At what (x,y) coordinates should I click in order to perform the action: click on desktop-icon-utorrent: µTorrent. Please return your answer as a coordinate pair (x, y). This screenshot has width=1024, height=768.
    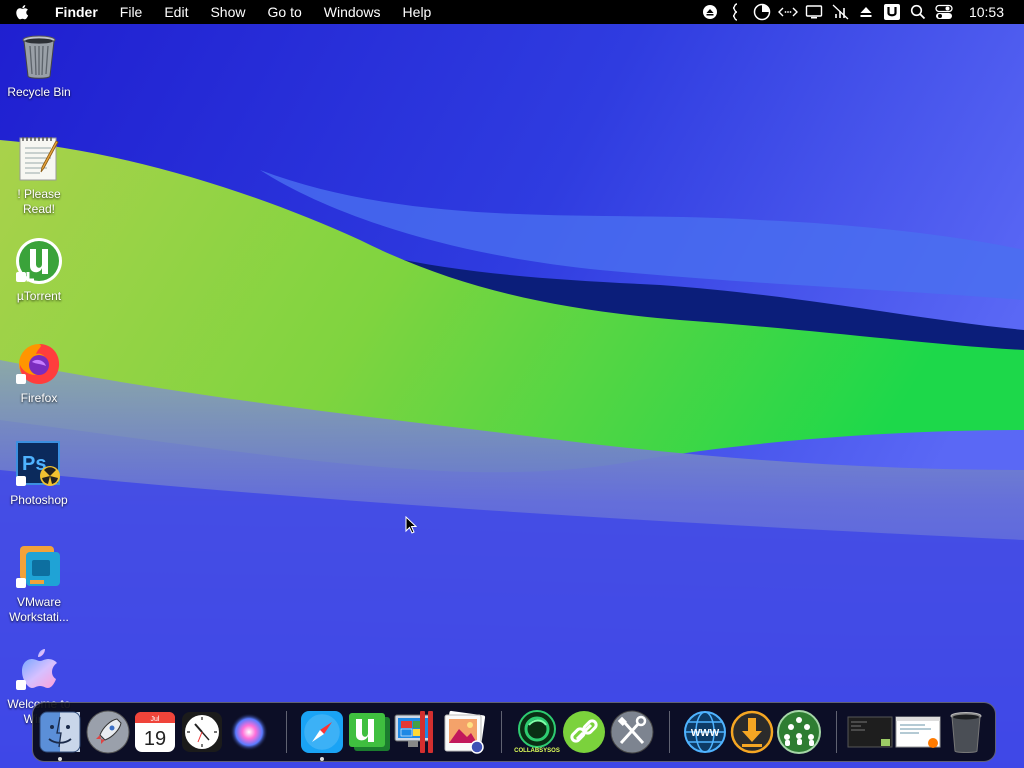
    Looking at the image, I should click on (39, 270).